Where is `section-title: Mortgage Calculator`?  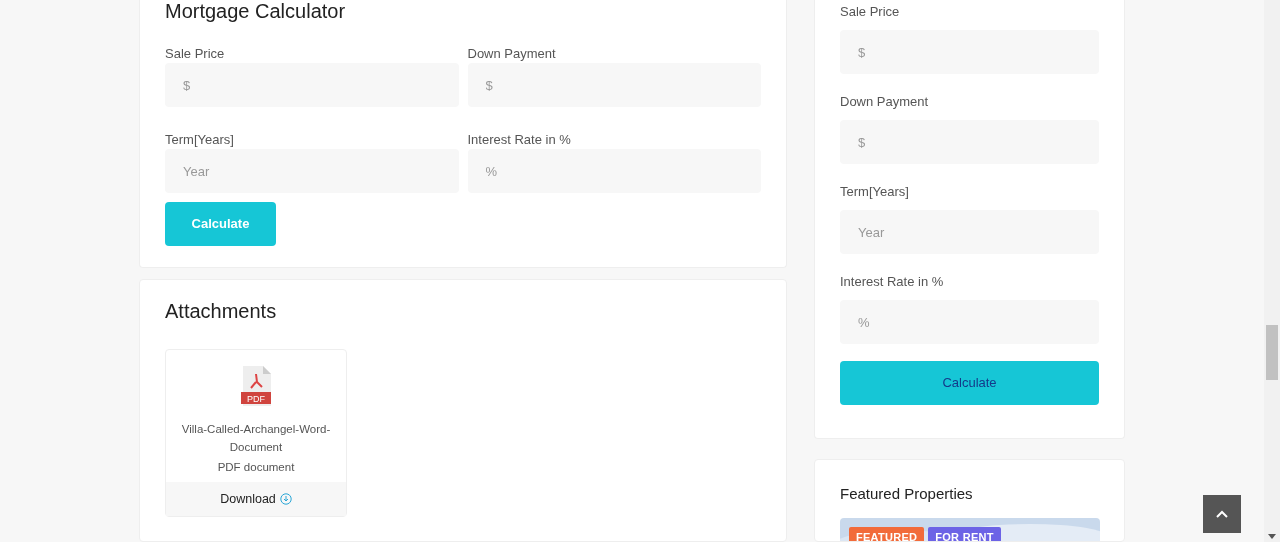
section-title: Mortgage Calculator is located at coordinates (256, 11).